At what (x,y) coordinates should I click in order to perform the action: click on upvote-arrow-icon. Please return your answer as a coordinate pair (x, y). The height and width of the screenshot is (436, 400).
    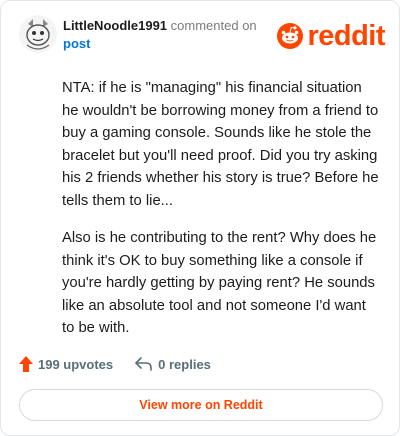
    Looking at the image, I should click on (26, 364).